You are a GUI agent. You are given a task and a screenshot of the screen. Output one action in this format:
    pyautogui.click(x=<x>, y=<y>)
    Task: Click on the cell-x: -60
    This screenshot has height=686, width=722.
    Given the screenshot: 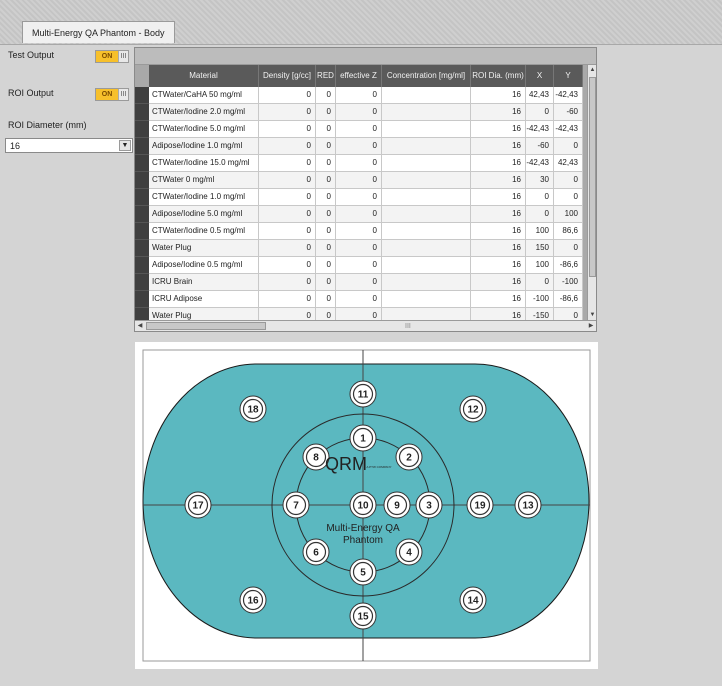 What is the action you would take?
    pyautogui.click(x=540, y=146)
    